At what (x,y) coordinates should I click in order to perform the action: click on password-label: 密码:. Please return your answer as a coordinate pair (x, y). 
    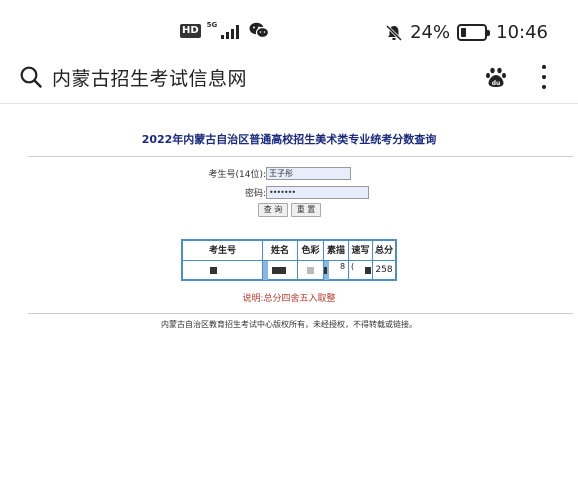
    Looking at the image, I should click on (255, 193).